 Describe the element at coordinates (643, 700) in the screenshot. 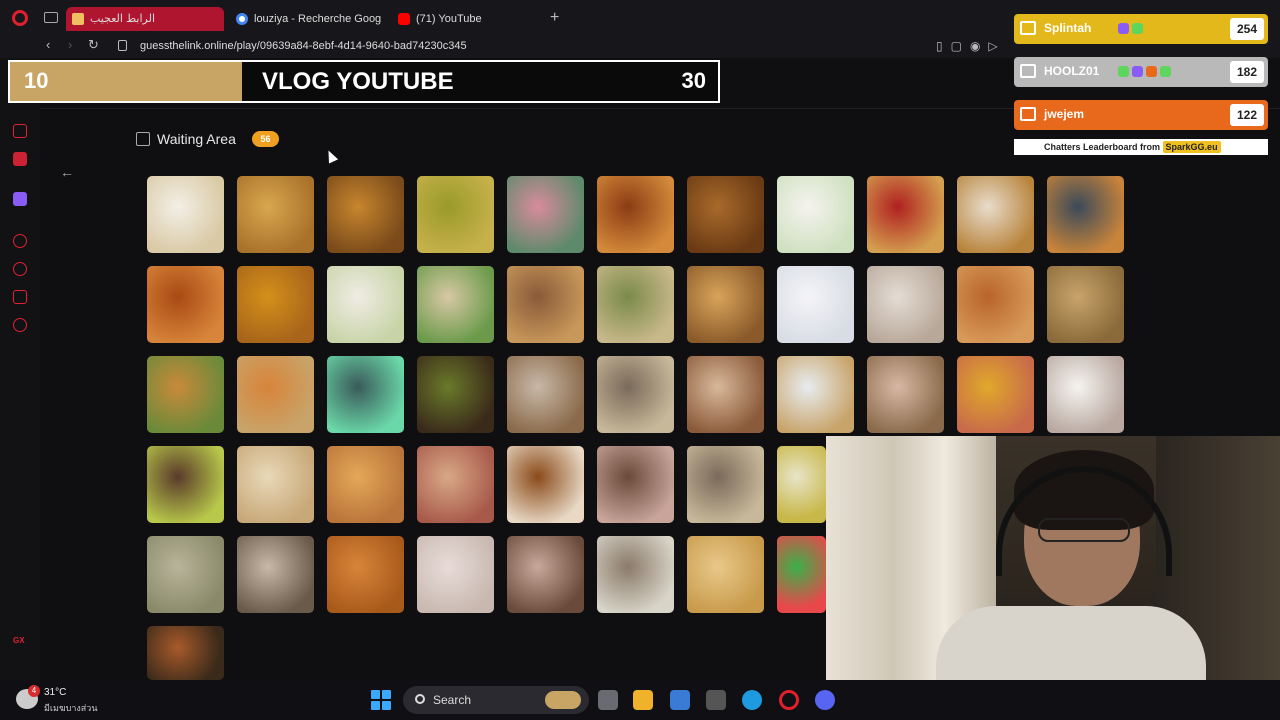

I see `file-explorer-icon` at that location.